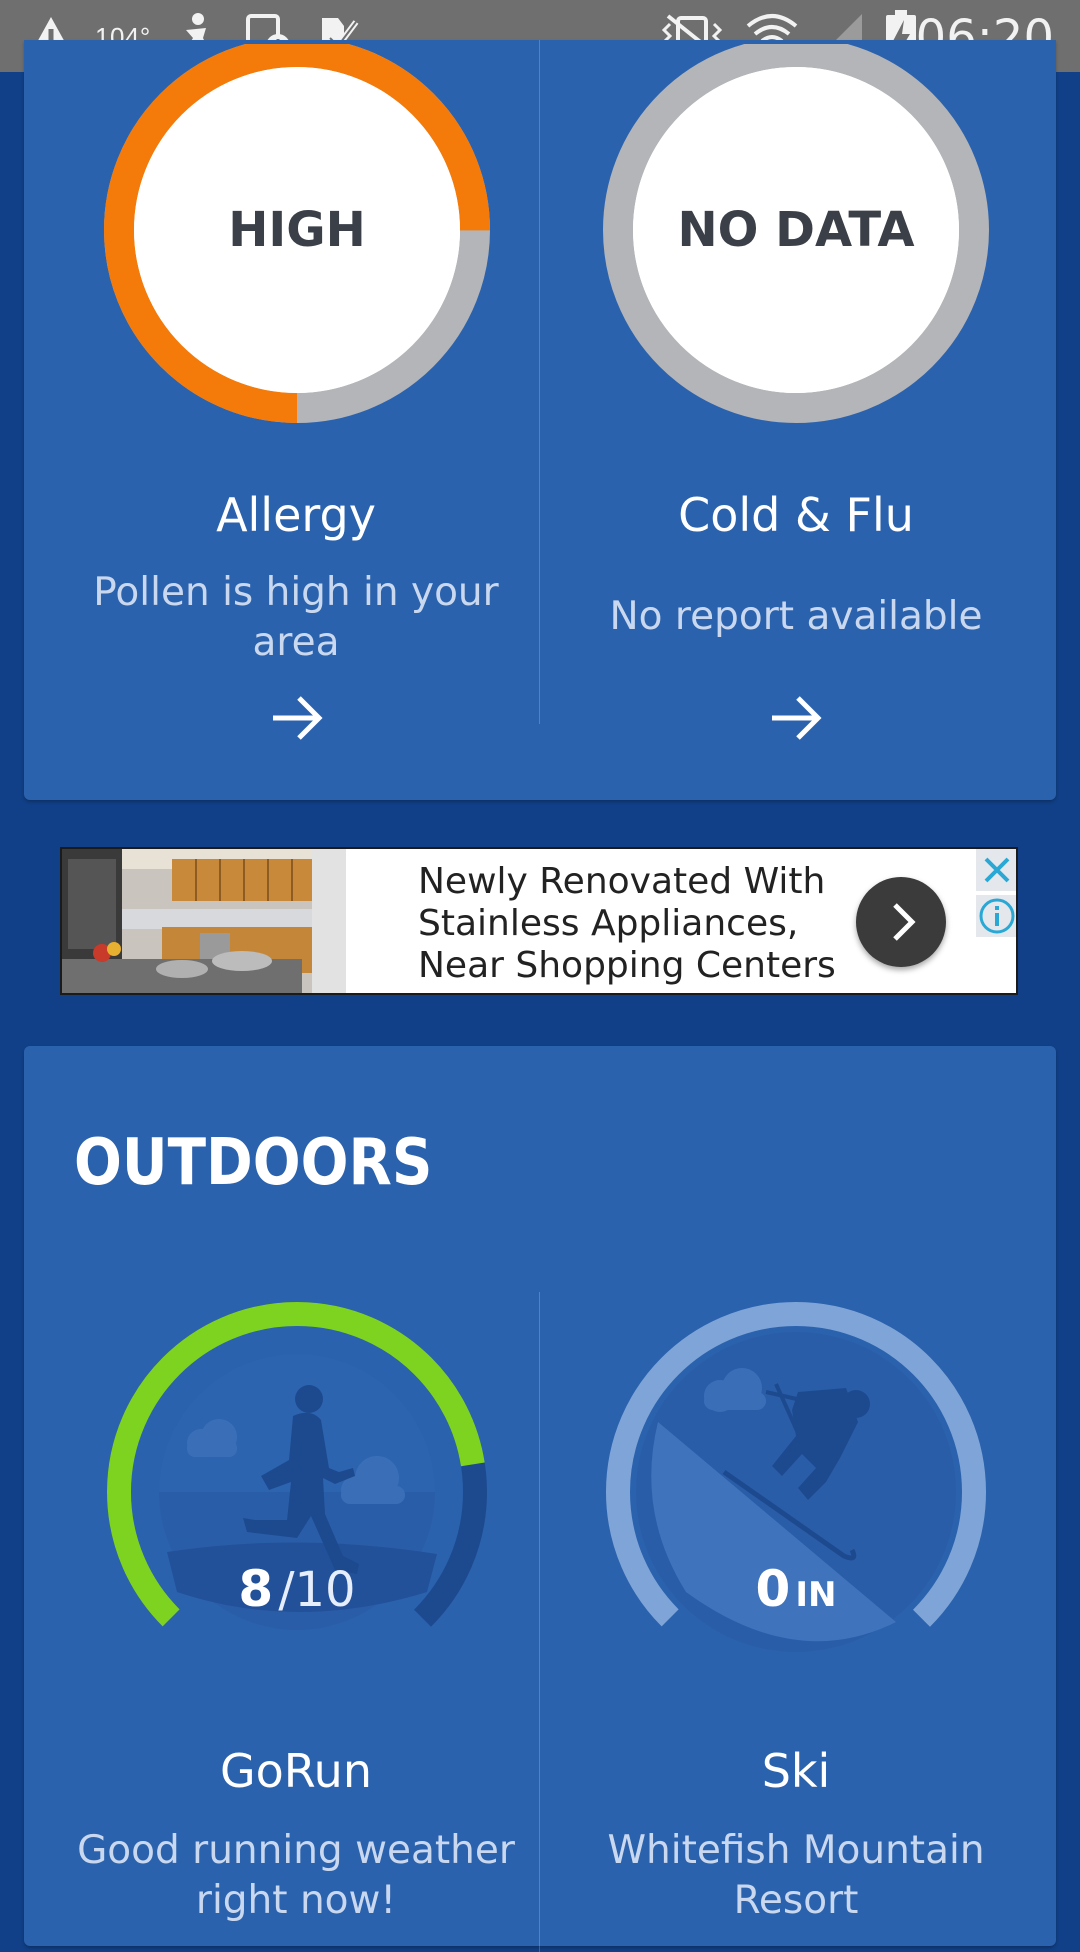 The height and width of the screenshot is (1952, 1080). What do you see at coordinates (904, 922) in the screenshot?
I see `chevron-right-icon` at bounding box center [904, 922].